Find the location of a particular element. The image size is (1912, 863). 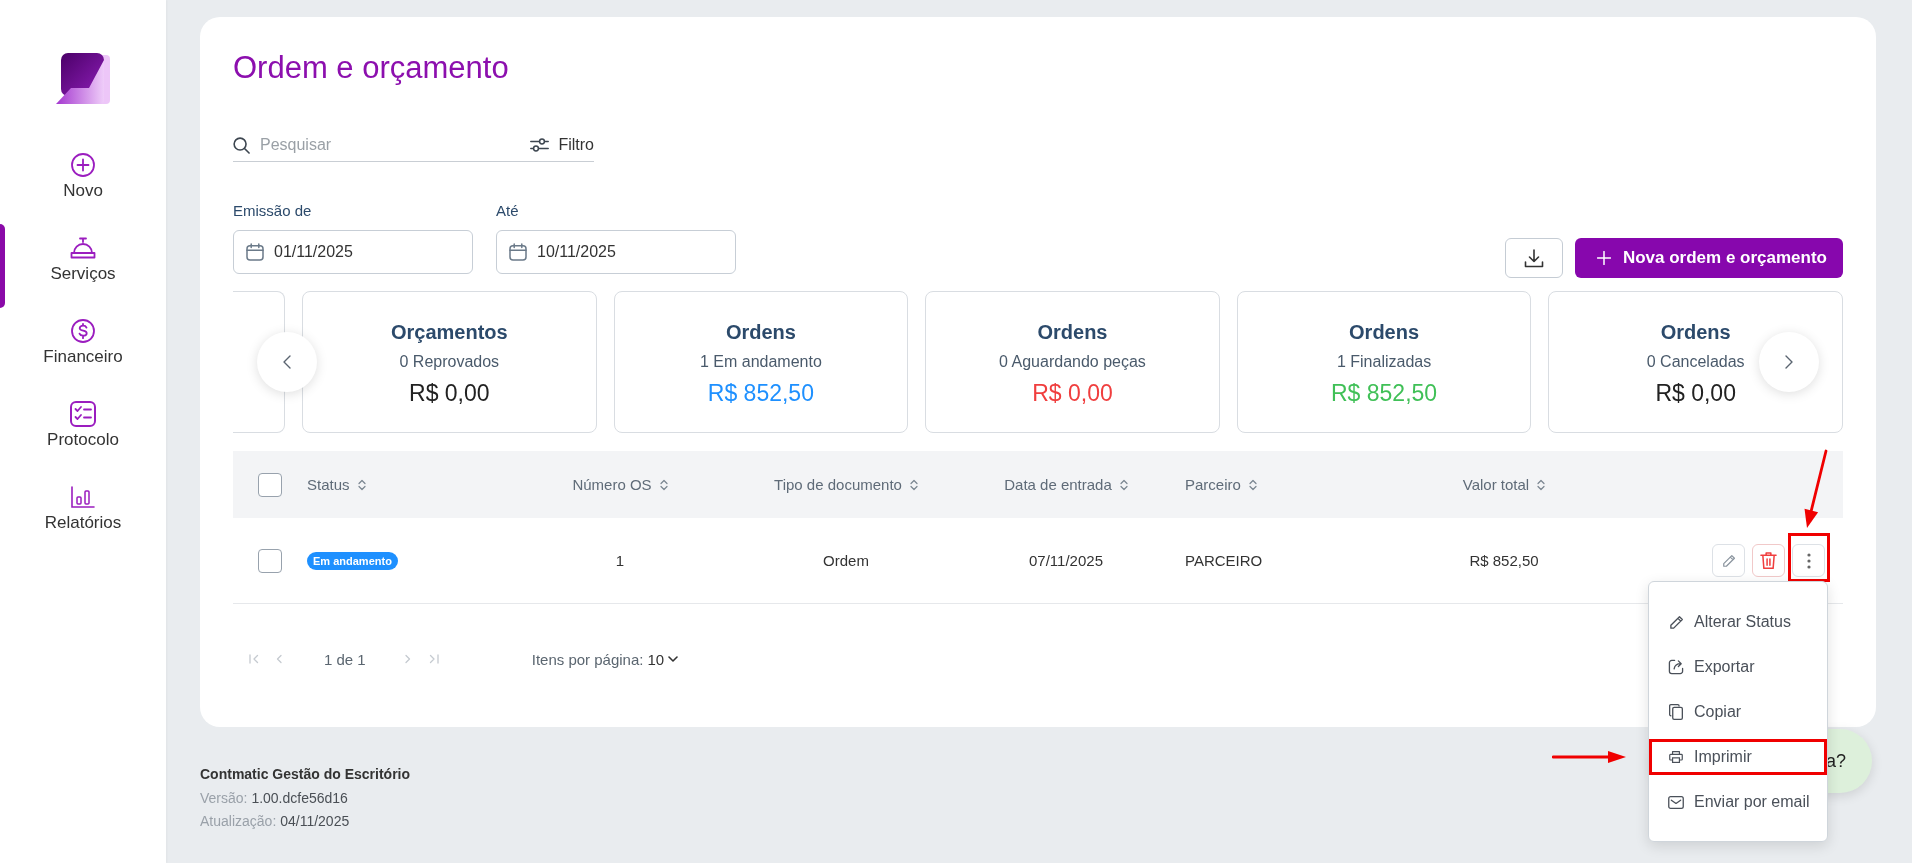

date-field: 10/11/2025 is located at coordinates (616, 252).